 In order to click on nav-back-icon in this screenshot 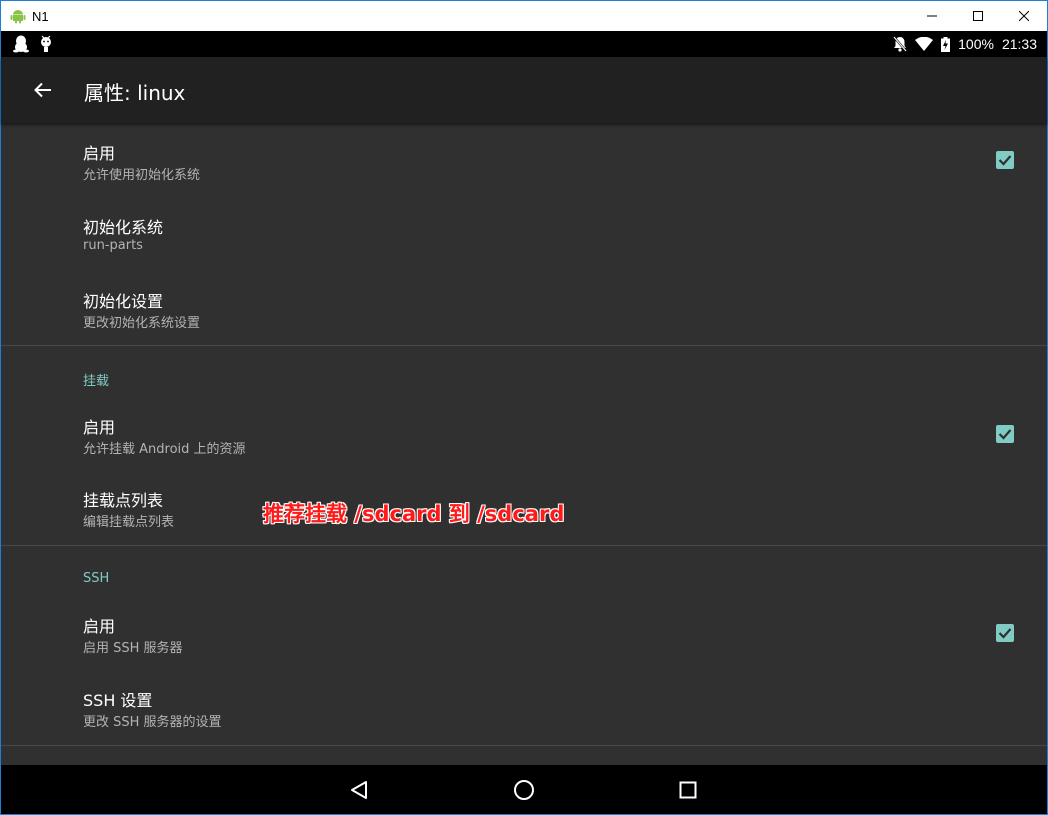, I will do `click(359, 790)`.